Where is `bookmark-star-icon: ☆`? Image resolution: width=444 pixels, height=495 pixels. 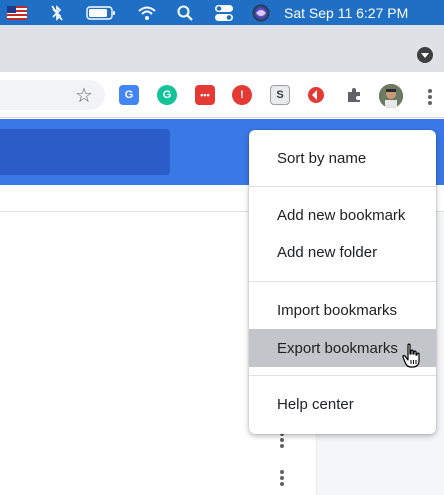
bookmark-star-icon: ☆ is located at coordinates (84, 95).